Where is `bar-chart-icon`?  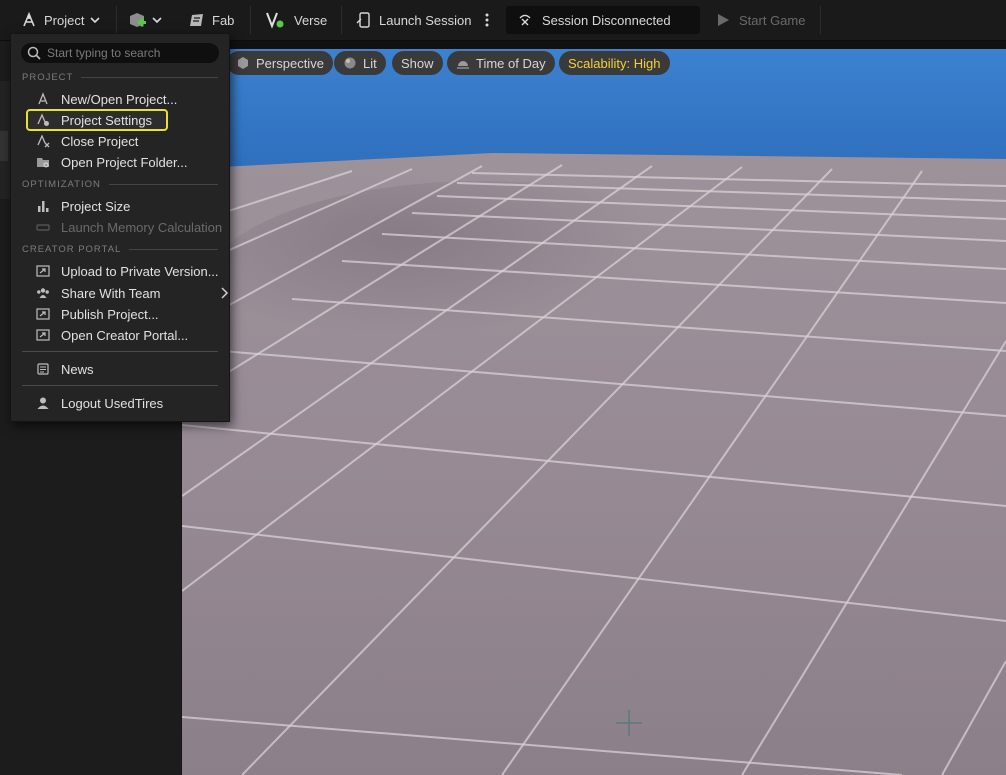
bar-chart-icon is located at coordinates (43, 206).